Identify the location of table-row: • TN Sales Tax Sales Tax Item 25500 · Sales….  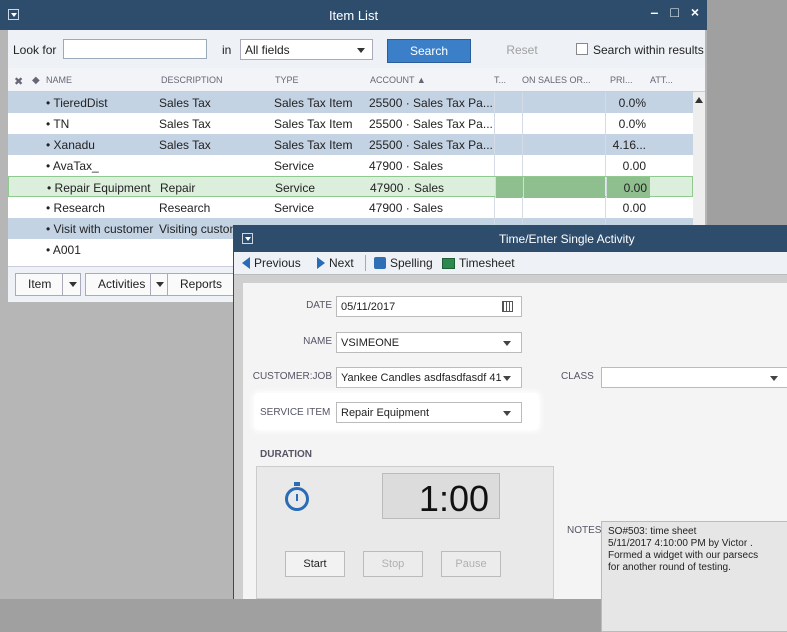
(350, 123).